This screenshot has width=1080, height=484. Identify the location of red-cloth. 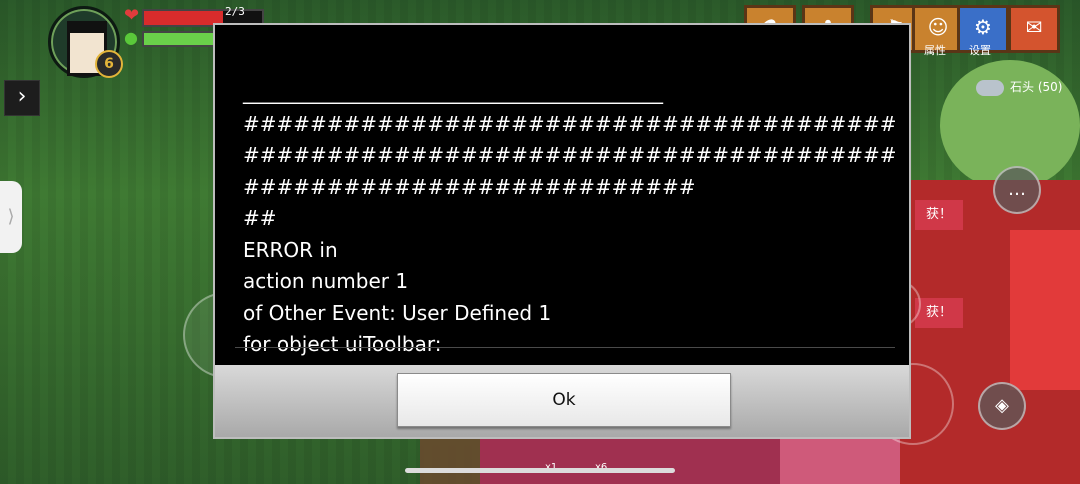
(1045, 310).